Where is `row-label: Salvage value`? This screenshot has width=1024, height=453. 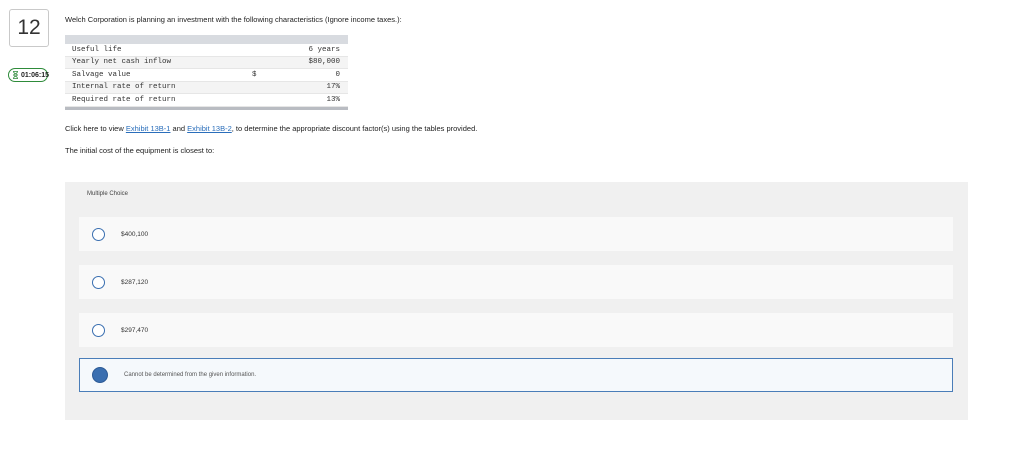 row-label: Salvage value is located at coordinates (101, 74).